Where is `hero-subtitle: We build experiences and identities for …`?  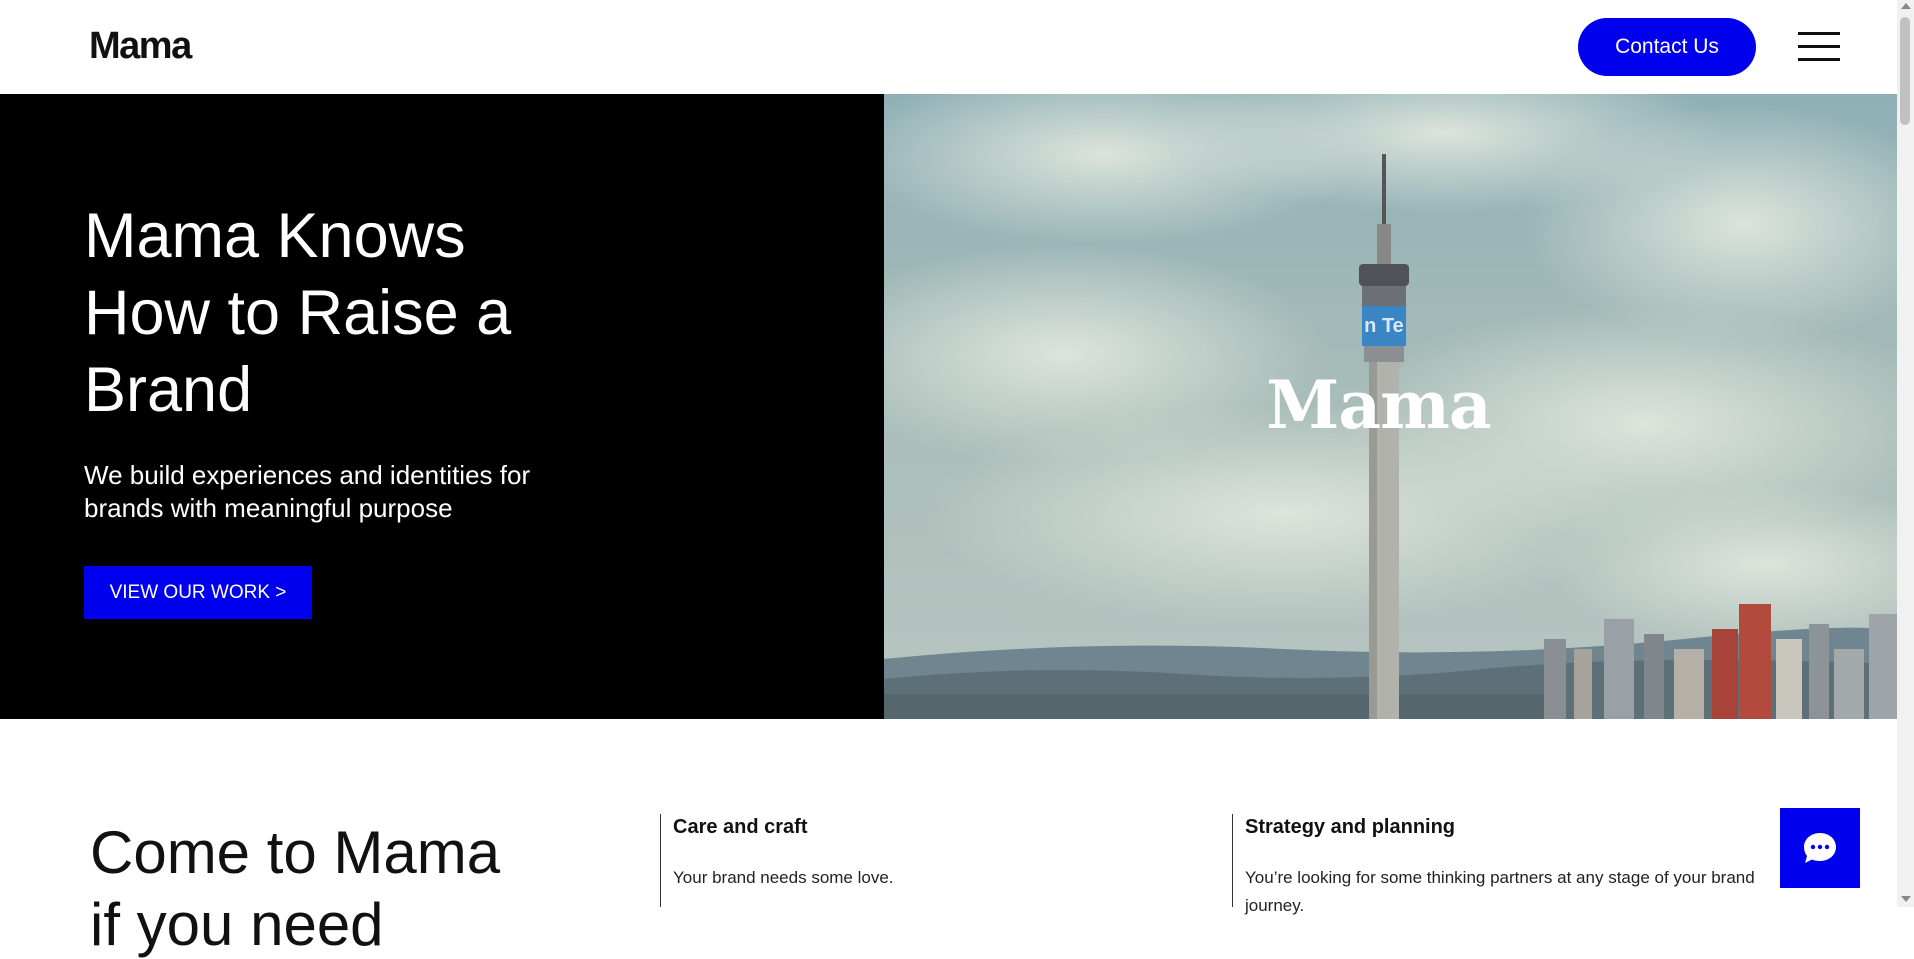
hero-subtitle: We build experiences and identities for … is located at coordinates (307, 491).